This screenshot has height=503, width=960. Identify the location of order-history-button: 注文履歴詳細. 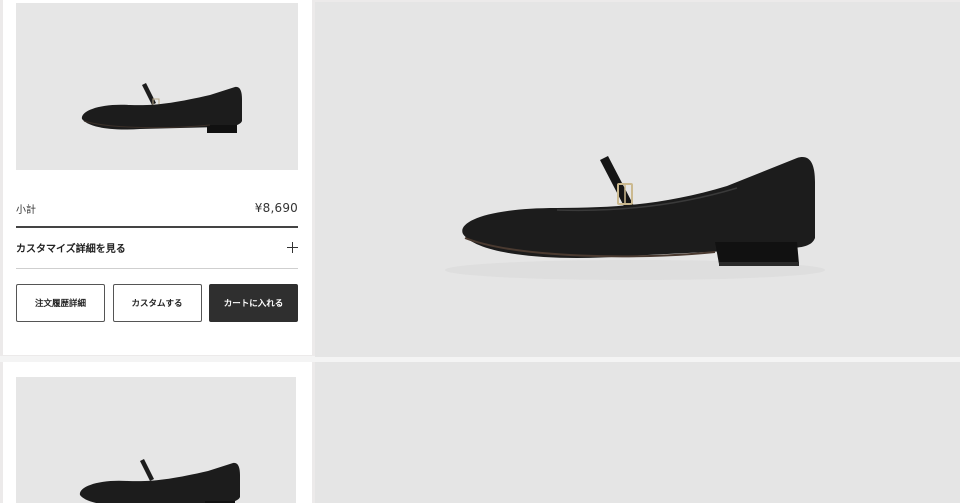
(60, 303).